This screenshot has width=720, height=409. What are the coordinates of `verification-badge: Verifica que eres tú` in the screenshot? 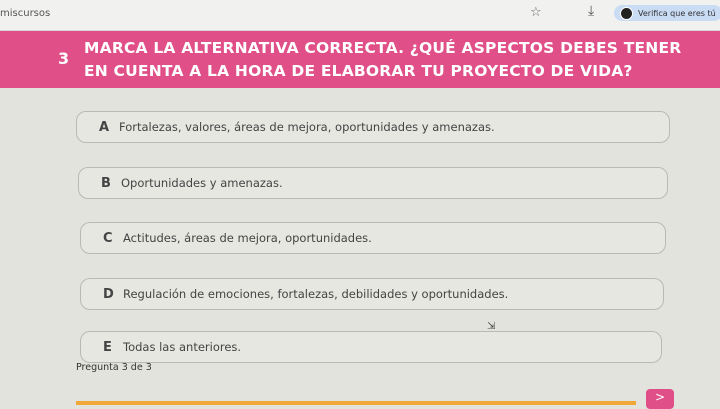 It's located at (667, 13).